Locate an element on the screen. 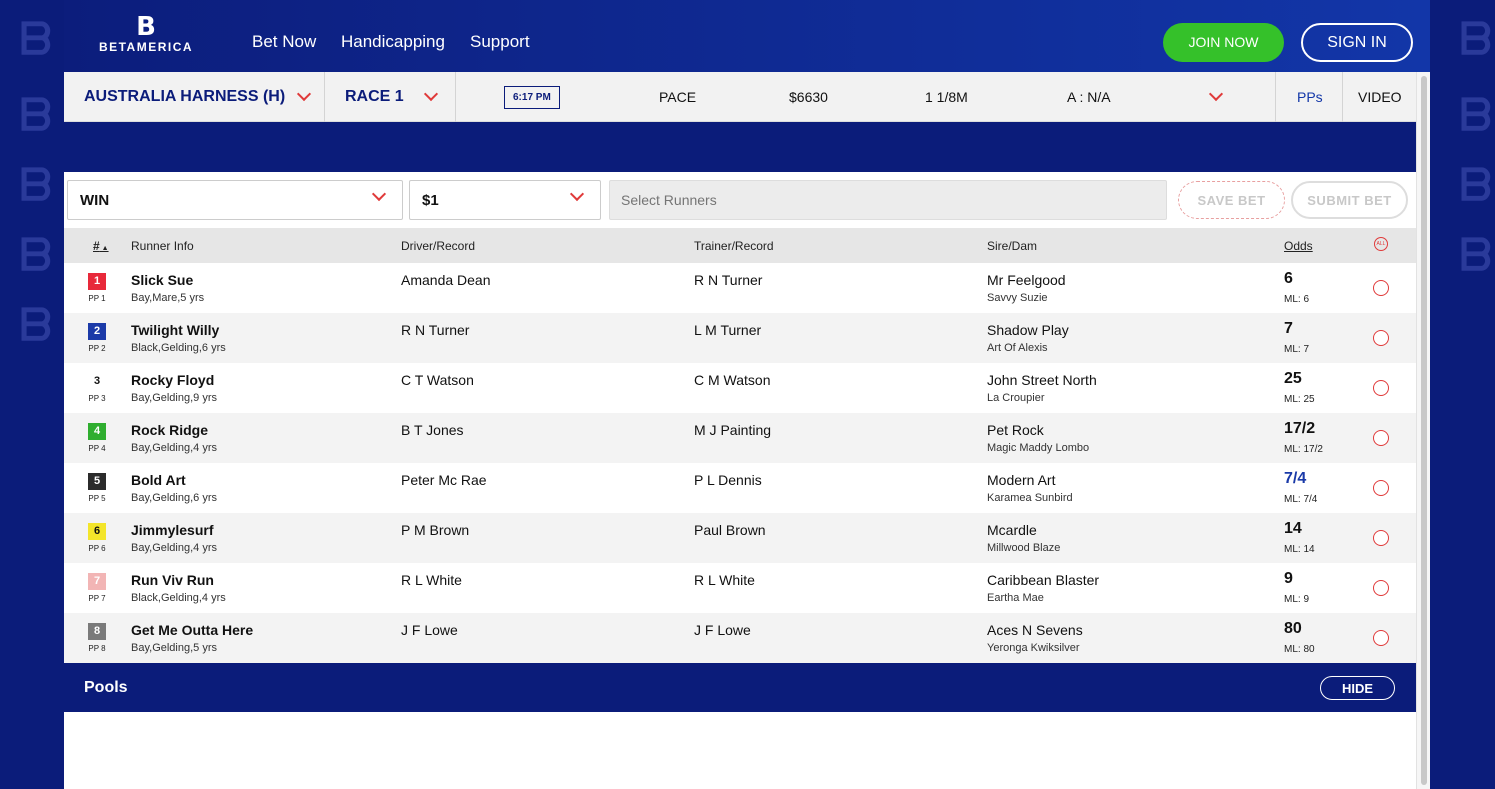 Image resolution: width=1495 pixels, height=789 pixels. sort-up-icon: ▲ is located at coordinates (104, 248).